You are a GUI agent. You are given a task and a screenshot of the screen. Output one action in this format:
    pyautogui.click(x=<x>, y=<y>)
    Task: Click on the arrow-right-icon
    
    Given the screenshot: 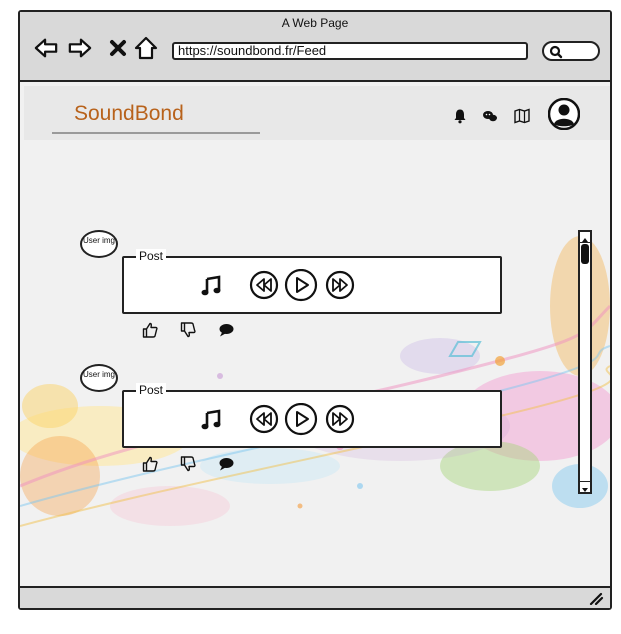 What is the action you would take?
    pyautogui.click(x=80, y=48)
    